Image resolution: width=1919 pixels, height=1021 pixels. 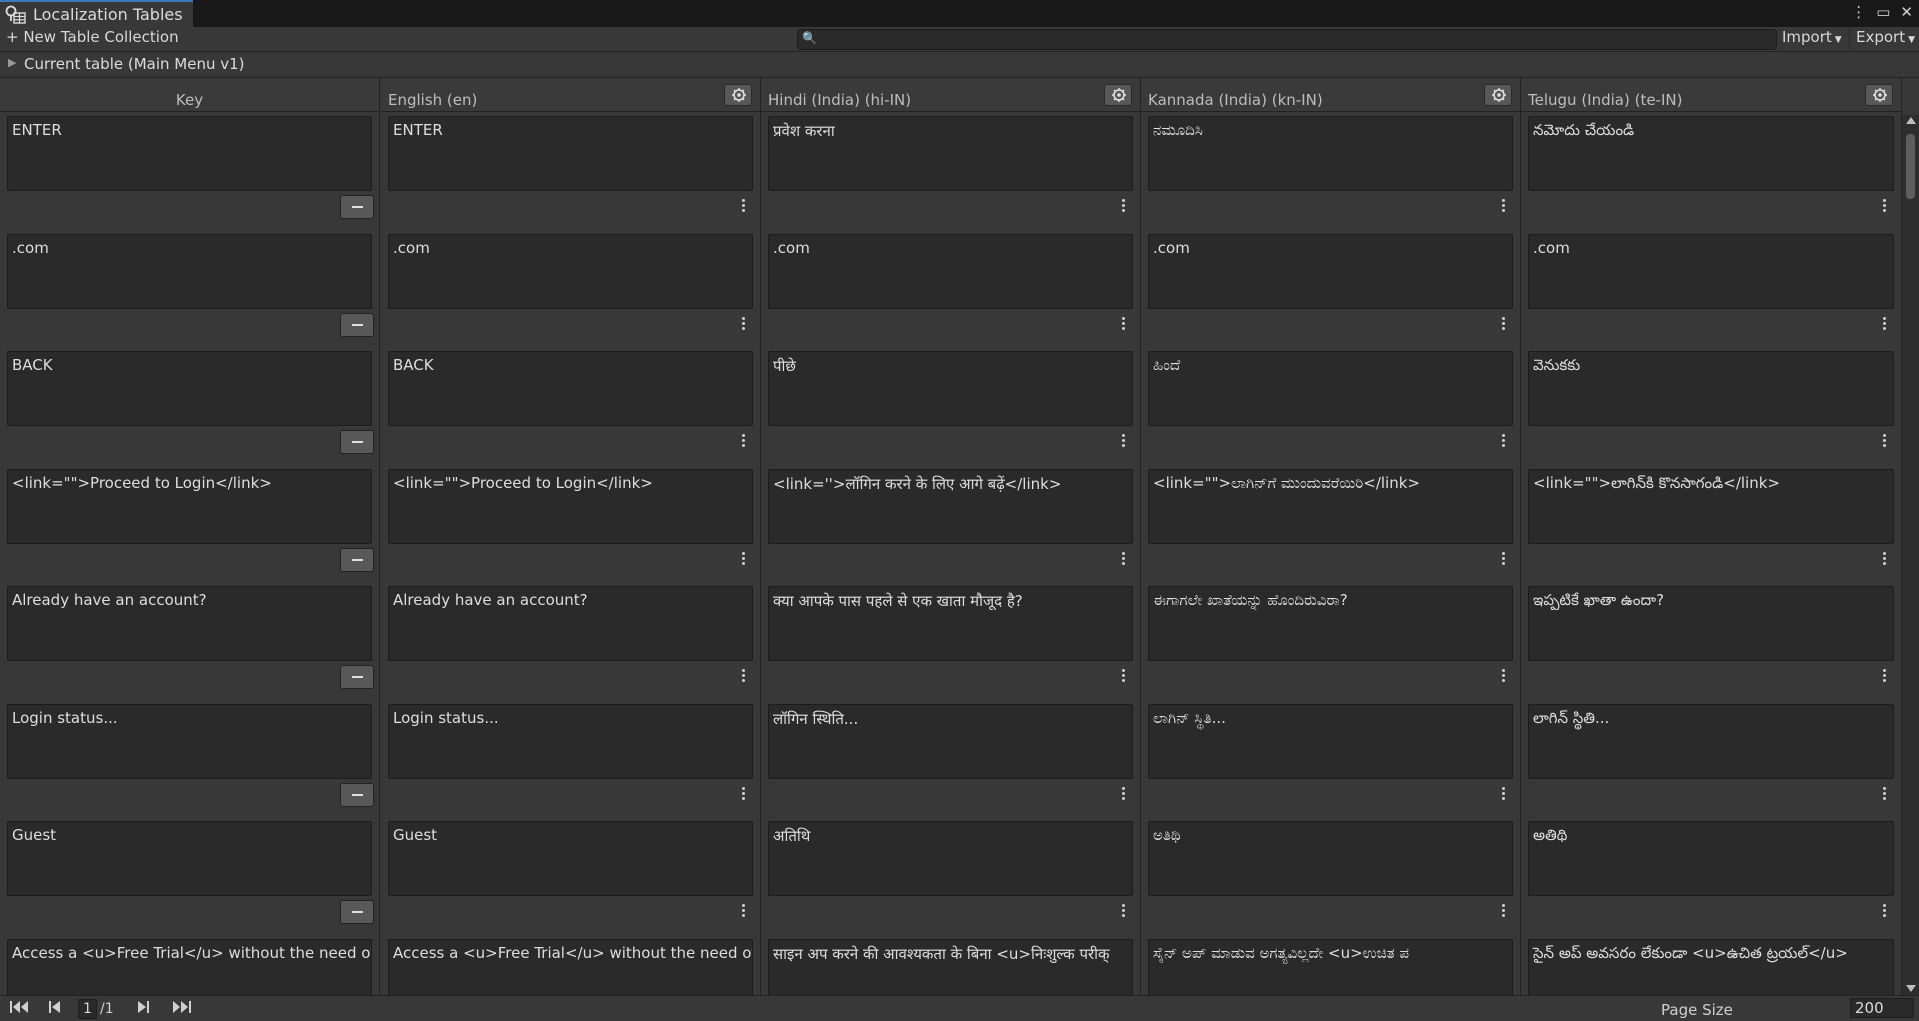 I want to click on vertical-scrollbar, so click(x=1910, y=555).